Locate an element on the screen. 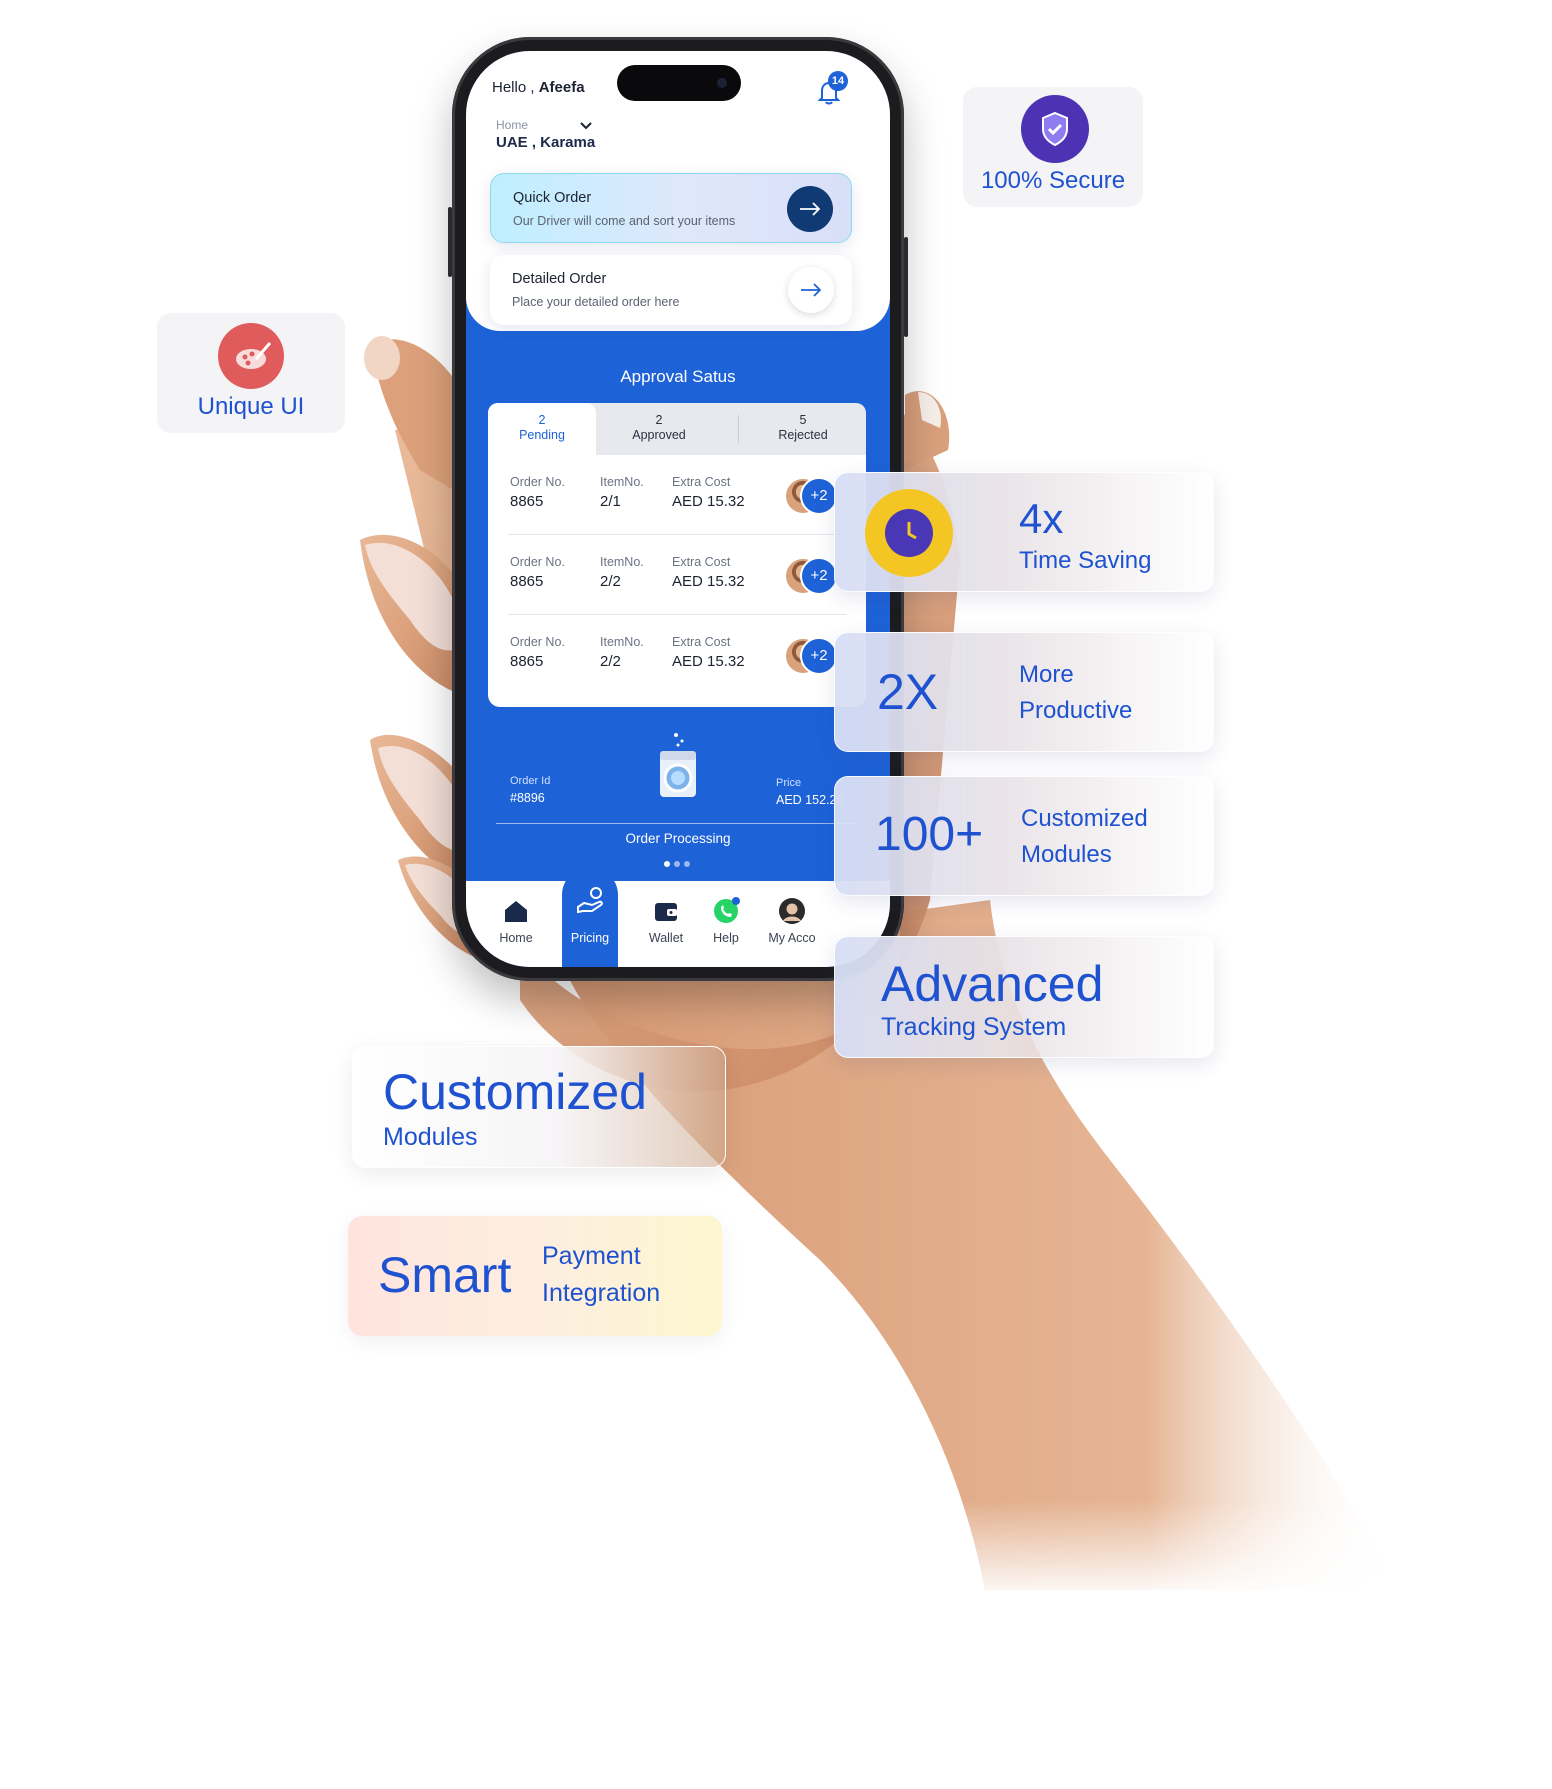 The height and width of the screenshot is (1789, 1552). item-no-value: 2/1 is located at coordinates (610, 501).